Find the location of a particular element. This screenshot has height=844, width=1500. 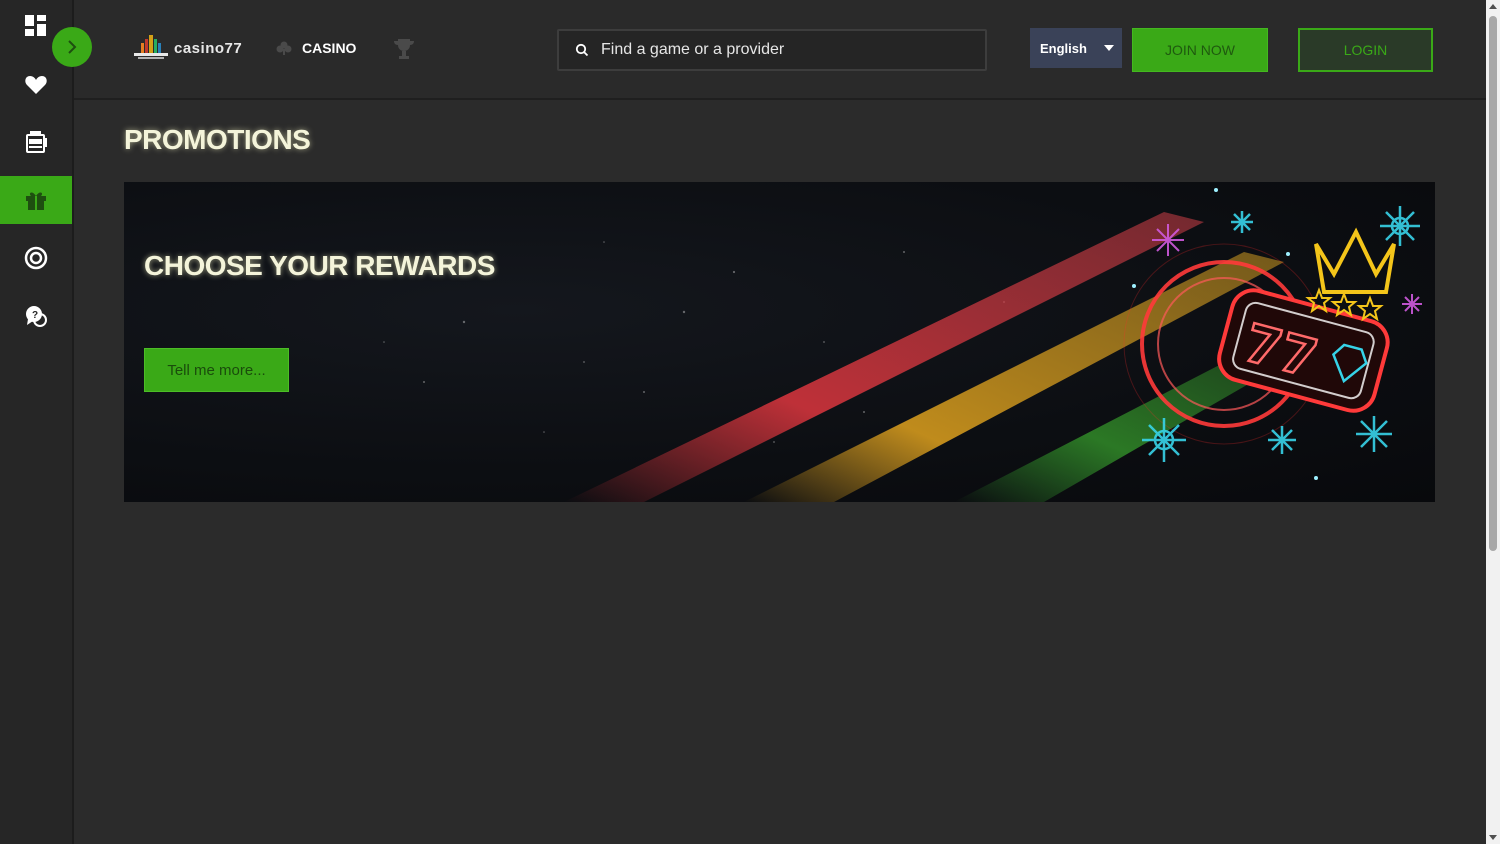

trophy-icon is located at coordinates (404, 49).